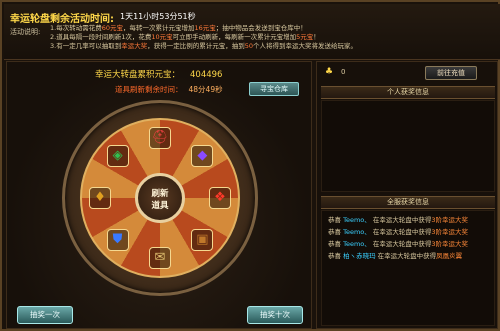 This screenshot has height=331, width=500. Describe the element at coordinates (117, 240) in the screenshot. I see `shield-icon: ⛊` at that location.